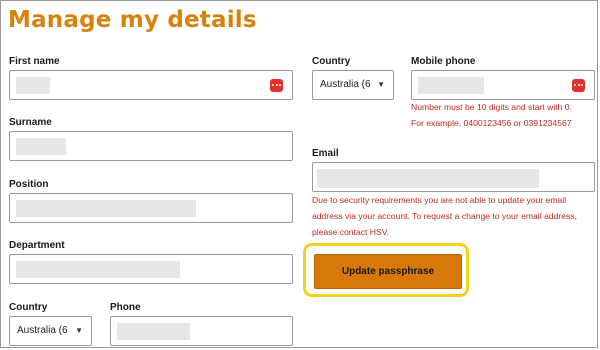  What do you see at coordinates (29, 184) in the screenshot?
I see `position-label: Position` at bounding box center [29, 184].